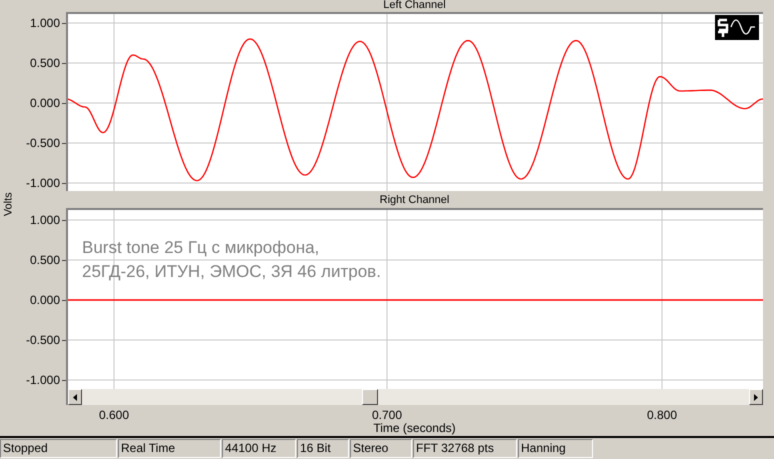  I want to click on sine-wave-logo-icon, so click(737, 27).